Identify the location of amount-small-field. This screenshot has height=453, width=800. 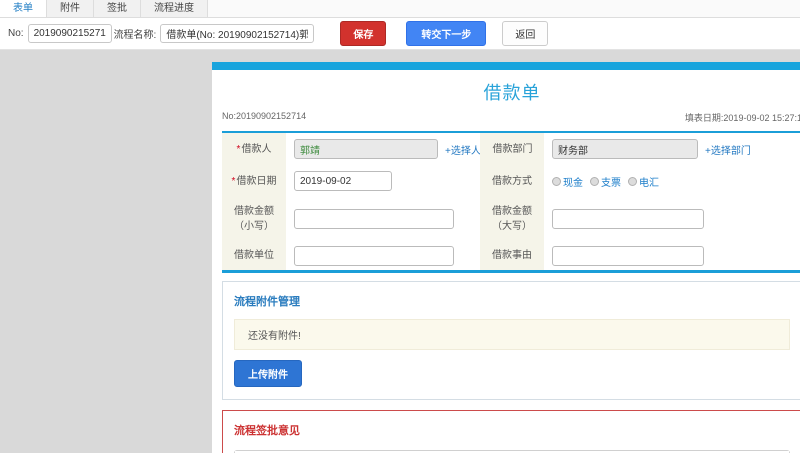
(383, 219).